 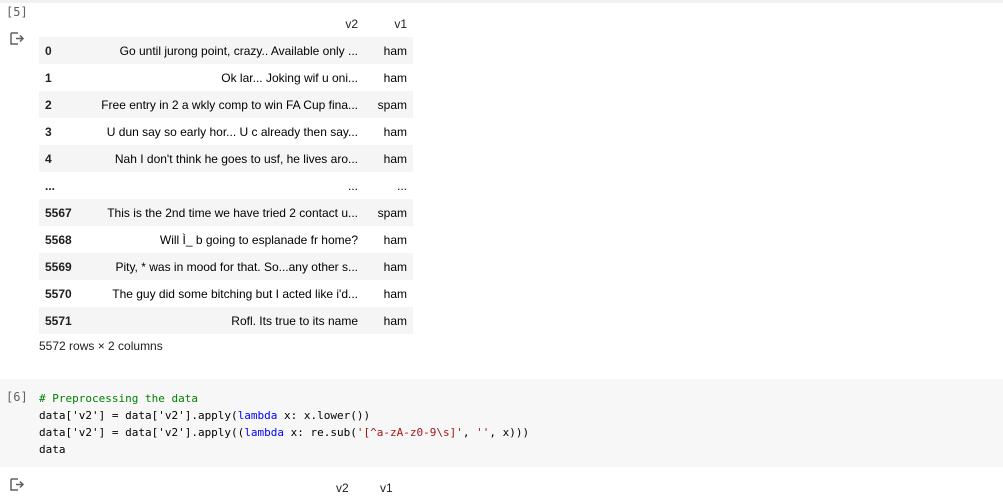 What do you see at coordinates (48, 50) in the screenshot?
I see `row-index: 0` at bounding box center [48, 50].